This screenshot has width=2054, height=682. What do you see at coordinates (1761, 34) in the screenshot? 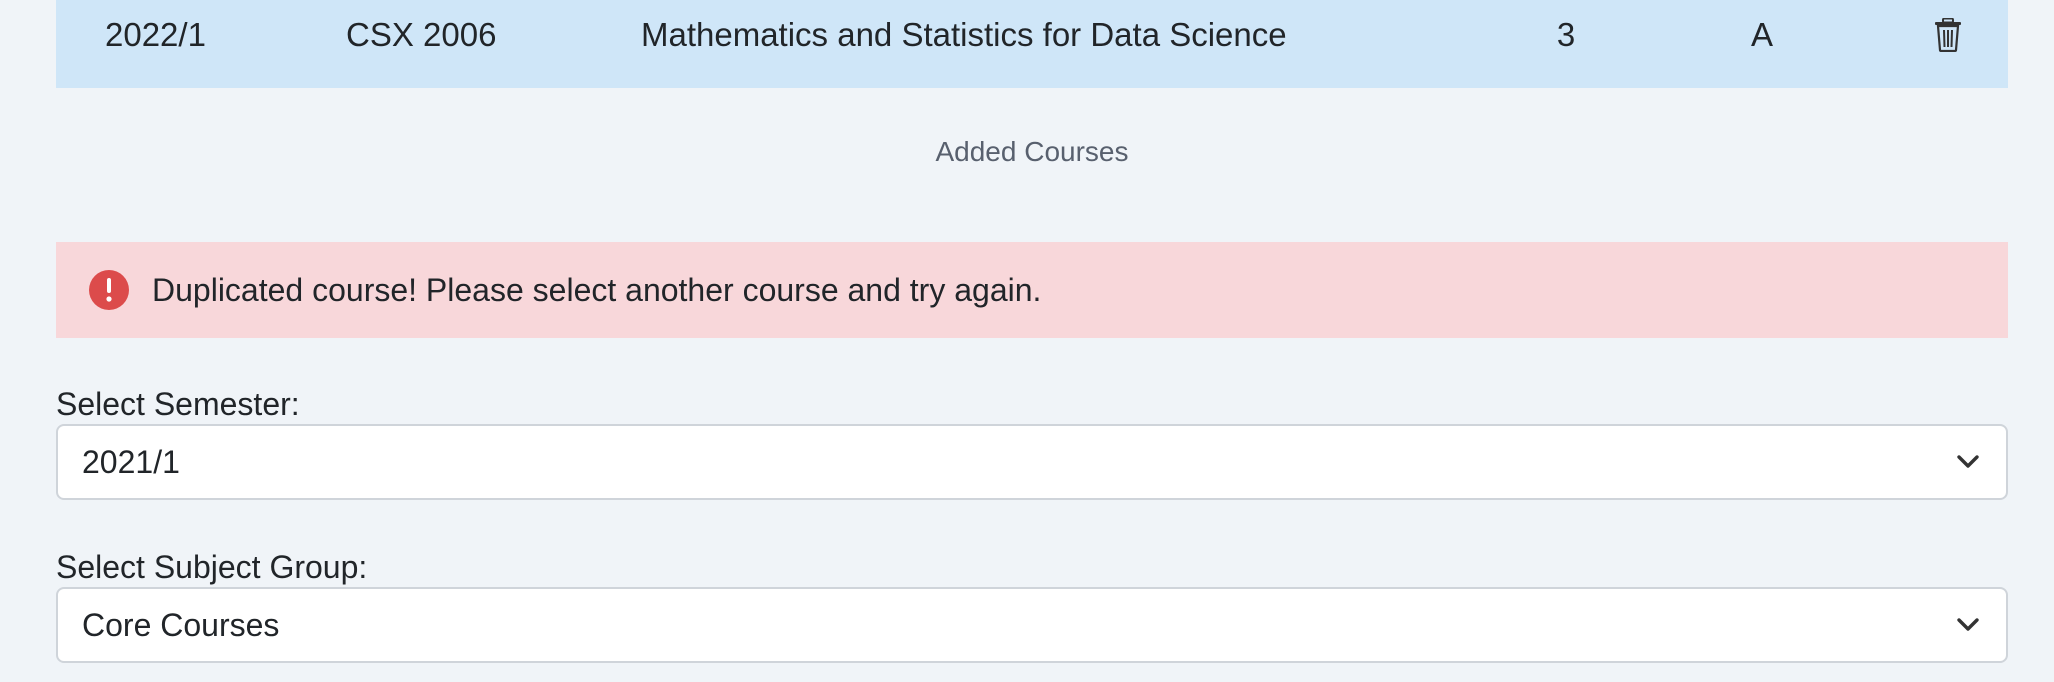
I see `course-grade: A` at bounding box center [1761, 34].